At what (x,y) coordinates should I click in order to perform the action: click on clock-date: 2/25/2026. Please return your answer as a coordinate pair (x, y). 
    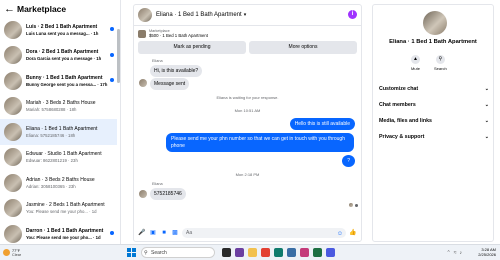
    Looking at the image, I should click on (487, 254).